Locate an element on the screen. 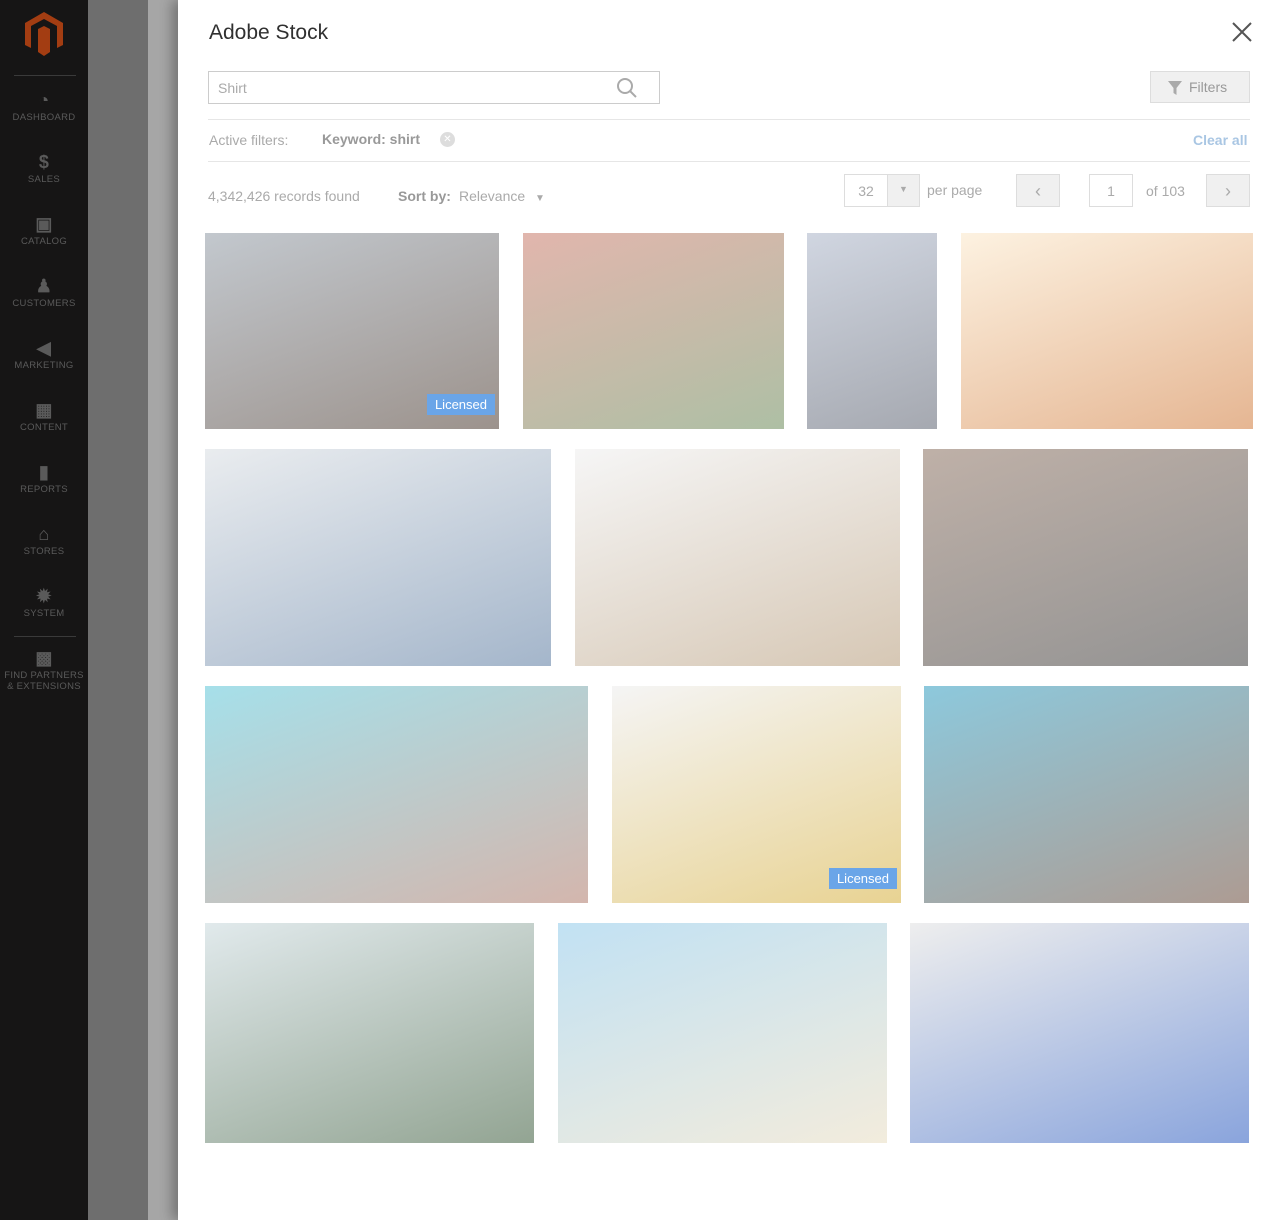 This screenshot has height=1220, width=1280. filters-button: Filters is located at coordinates (1200, 87).